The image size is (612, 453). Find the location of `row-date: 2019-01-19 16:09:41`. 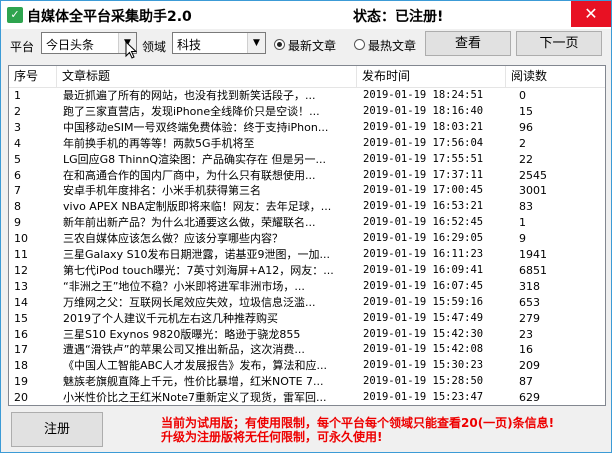

row-date: 2019-01-19 16:09:41 is located at coordinates (423, 269).